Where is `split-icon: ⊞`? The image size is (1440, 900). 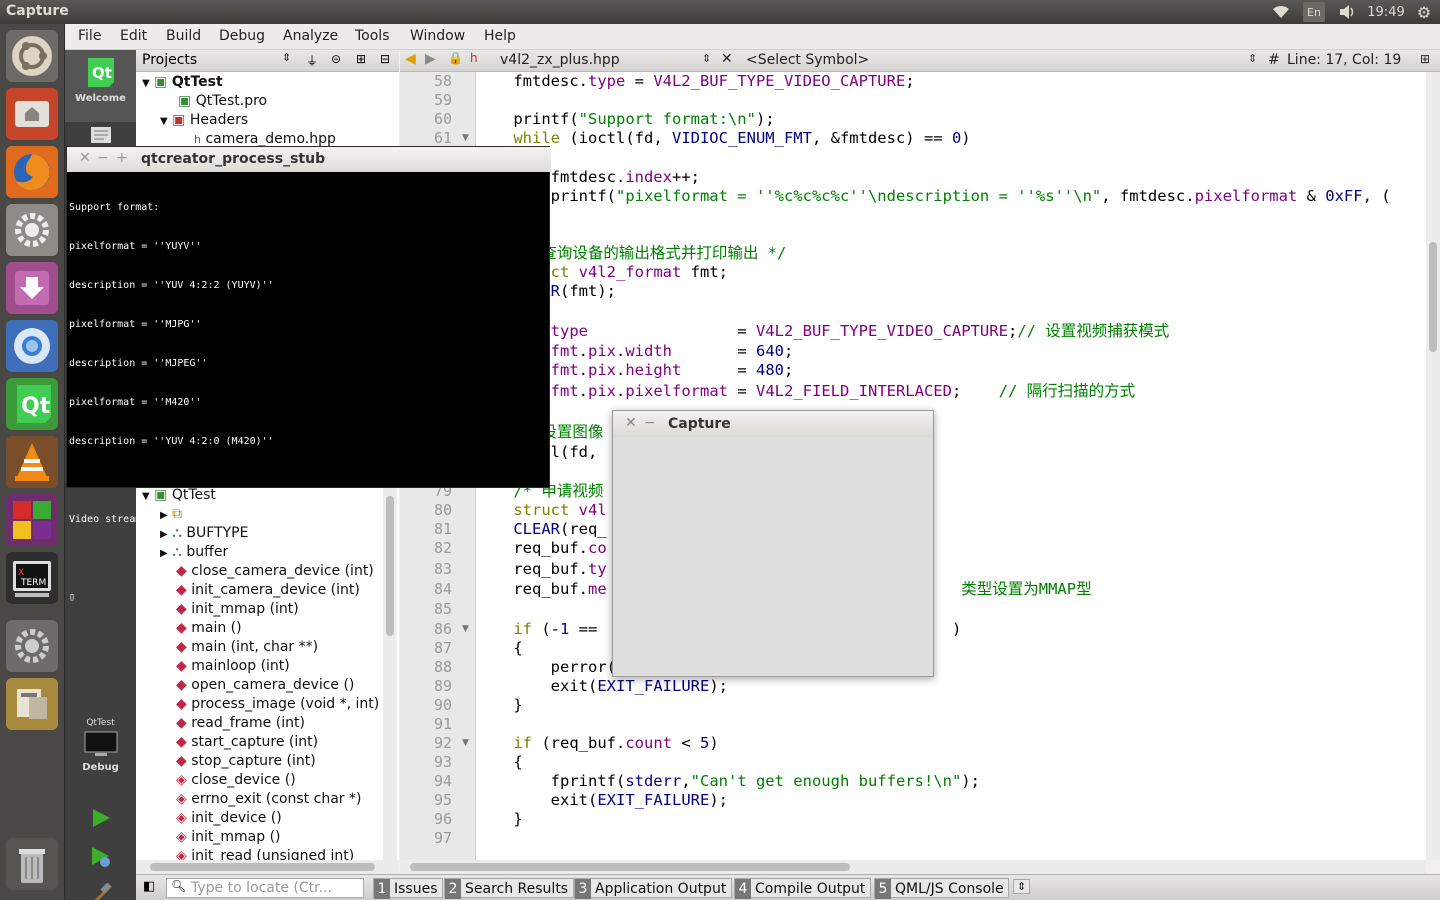 split-icon: ⊞ is located at coordinates (361, 59).